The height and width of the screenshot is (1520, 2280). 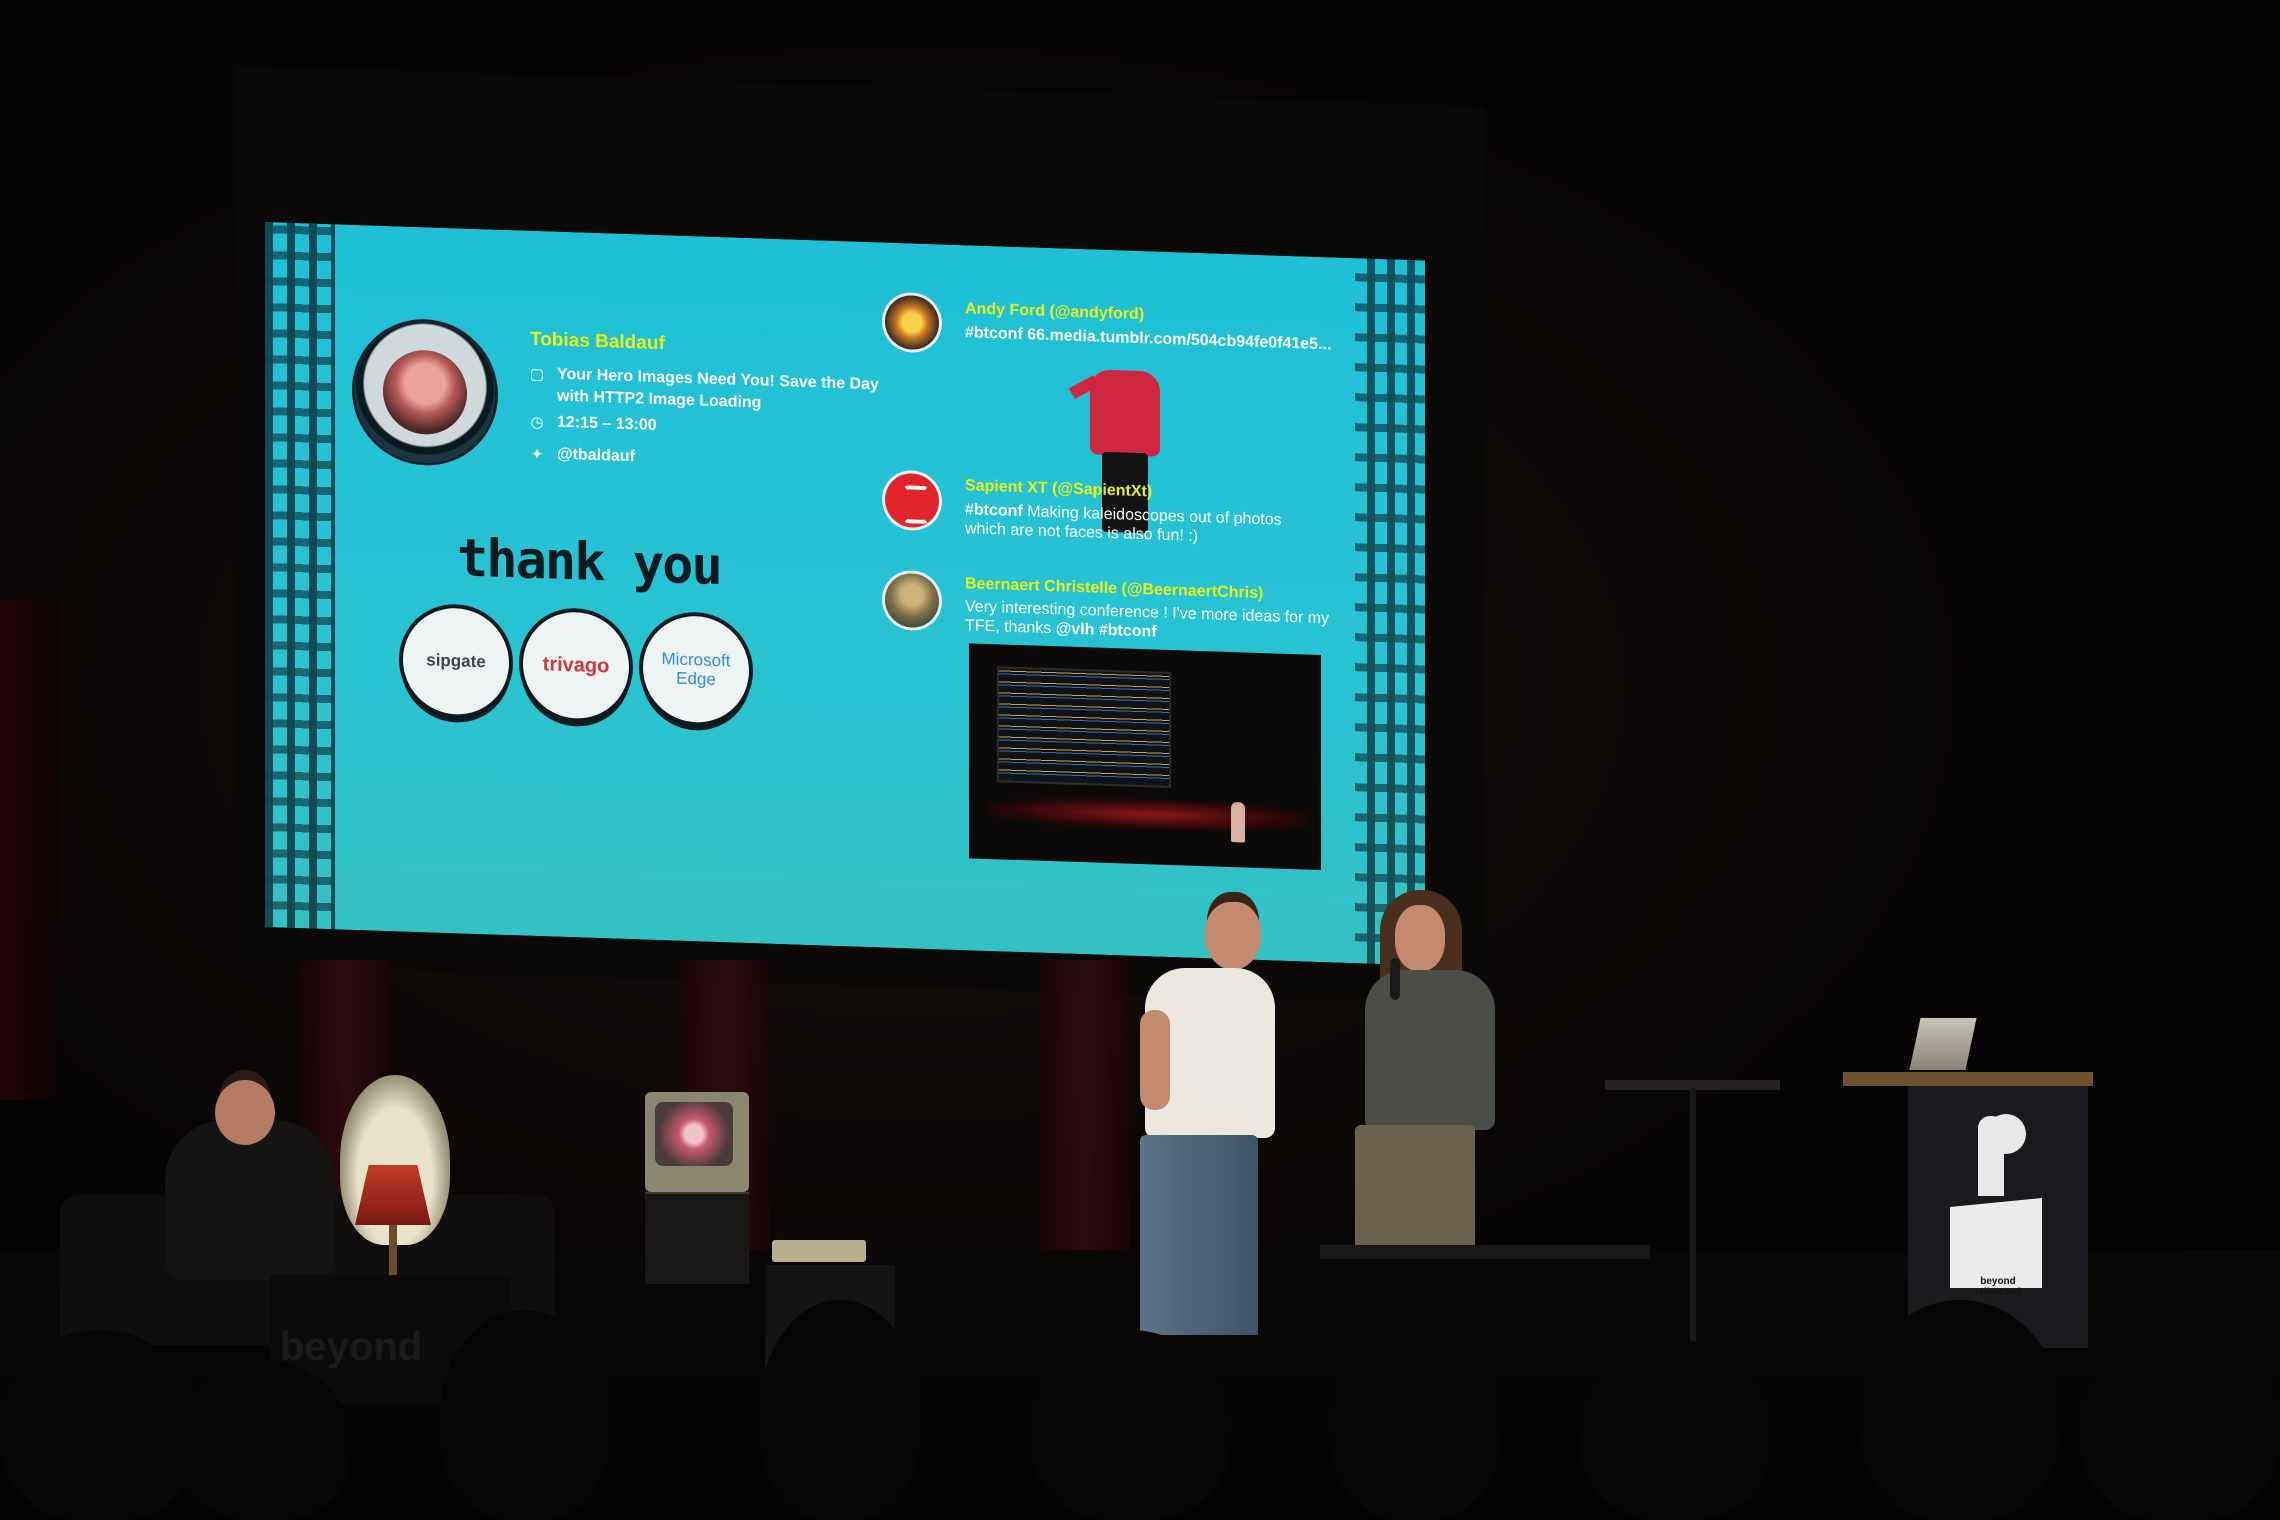 I want to click on sponsor-label: trivago, so click(x=576, y=664).